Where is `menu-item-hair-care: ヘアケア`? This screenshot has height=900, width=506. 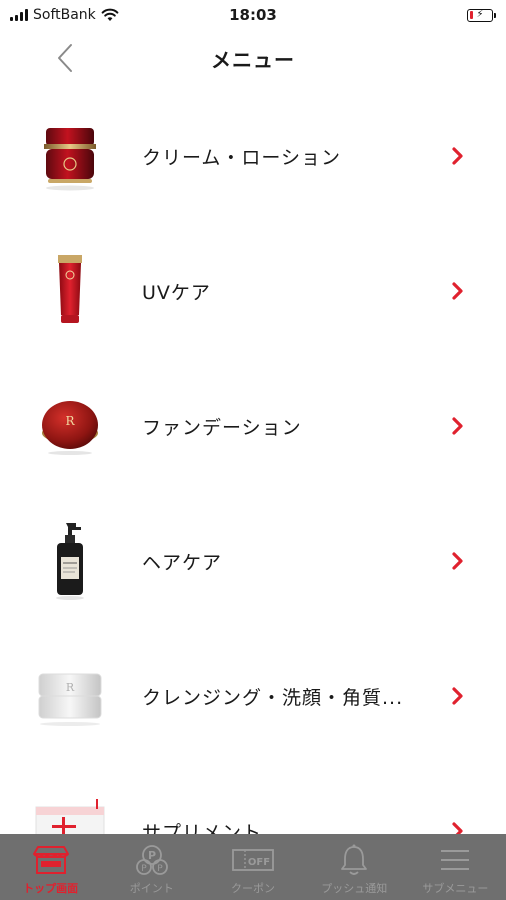 menu-item-hair-care: ヘアケア is located at coordinates (253, 561).